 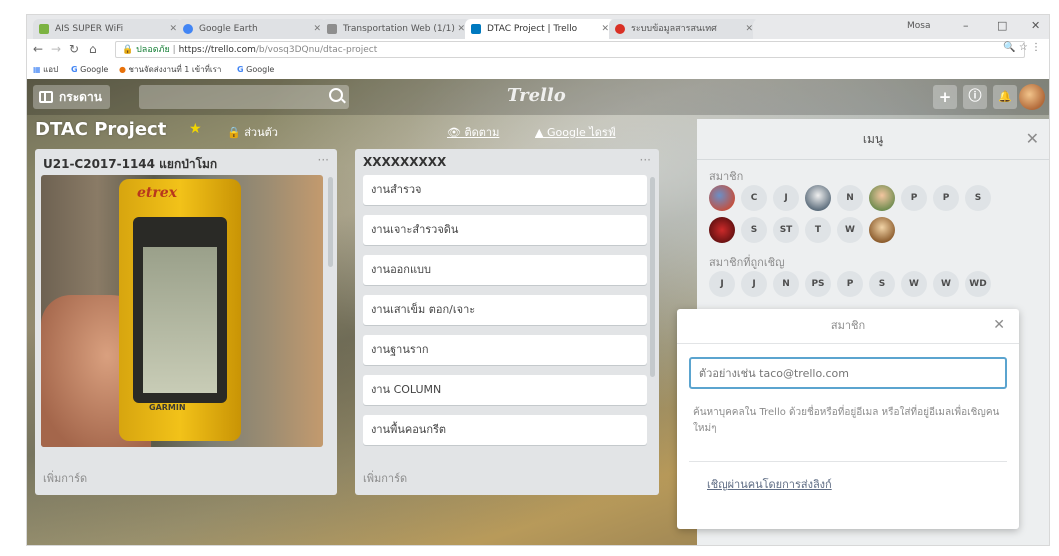 I want to click on card-soil-boring: งานเจาะสำรวจดิน, so click(x=505, y=230).